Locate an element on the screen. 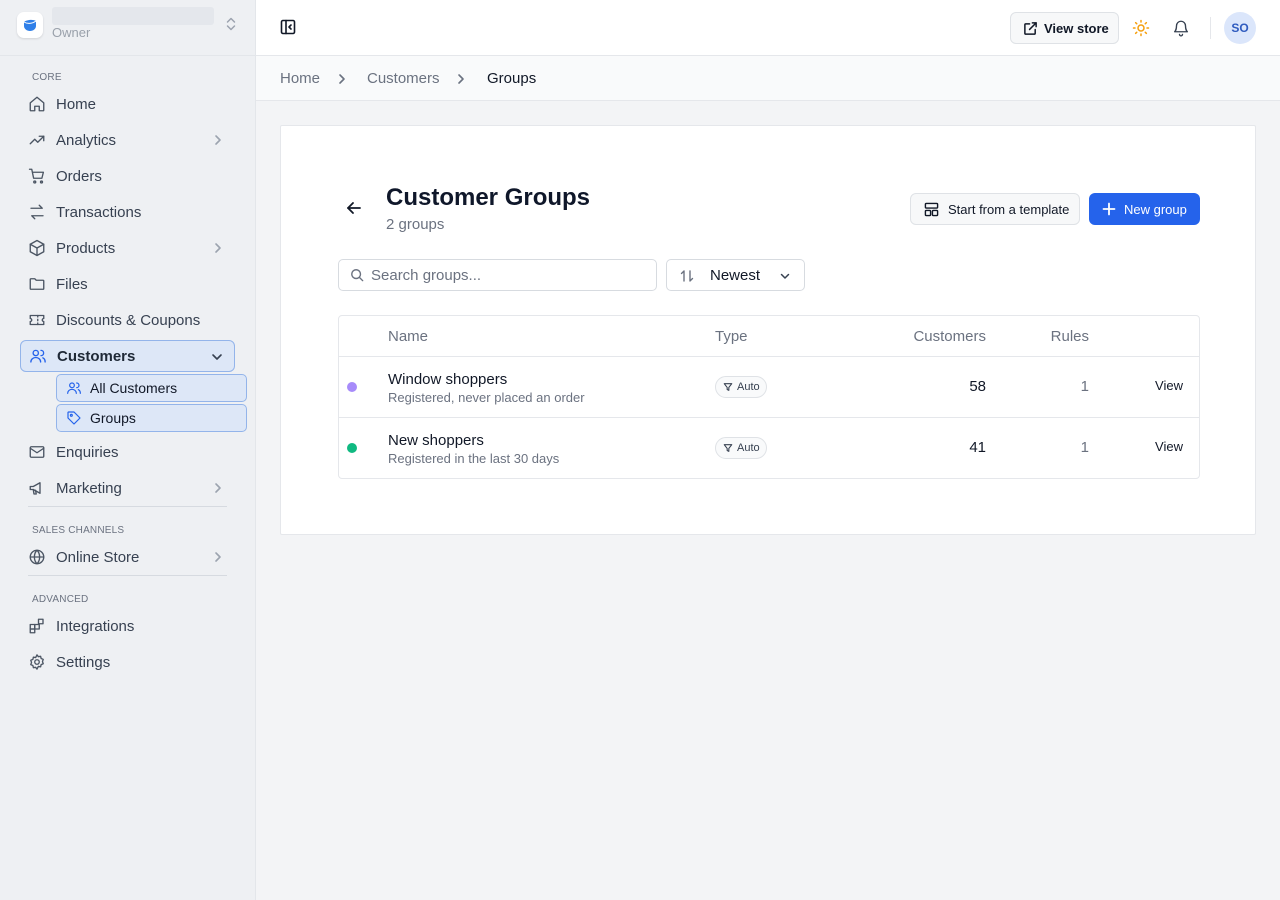 The width and height of the screenshot is (1280, 900). theme-toggle-button is located at coordinates (1141, 28).